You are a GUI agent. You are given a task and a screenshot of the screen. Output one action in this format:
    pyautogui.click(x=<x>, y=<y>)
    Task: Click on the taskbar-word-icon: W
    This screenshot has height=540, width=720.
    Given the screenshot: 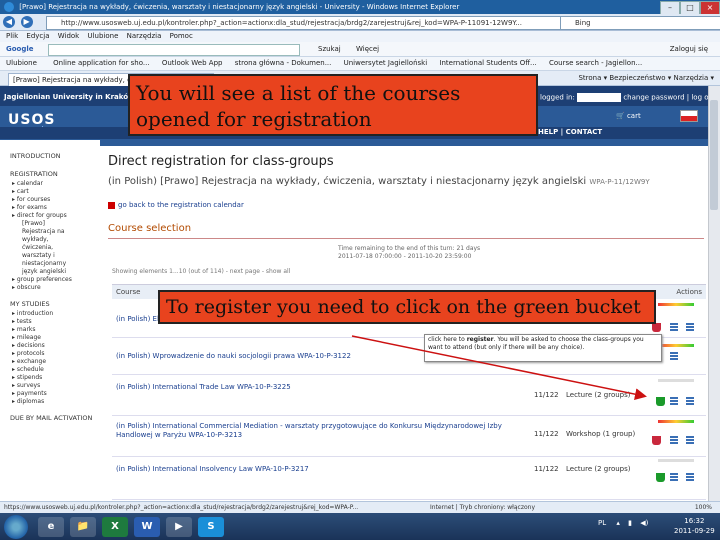 What is the action you would take?
    pyautogui.click(x=147, y=527)
    